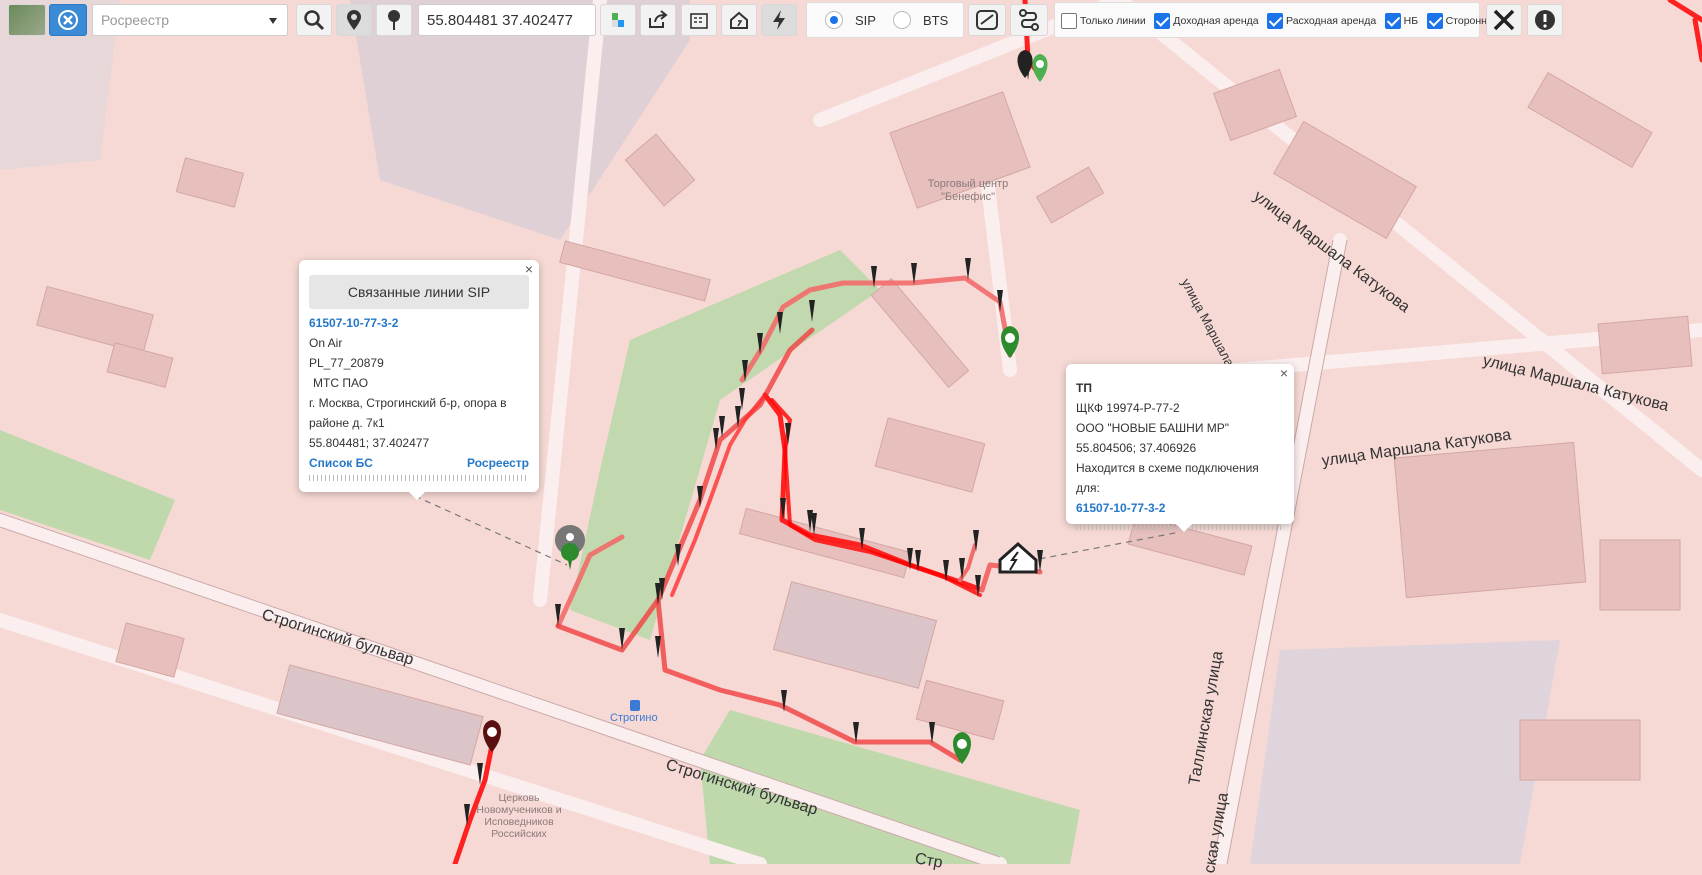 The image size is (1702, 875). I want to click on filter-lines-only: Только линии, so click(1105, 20).